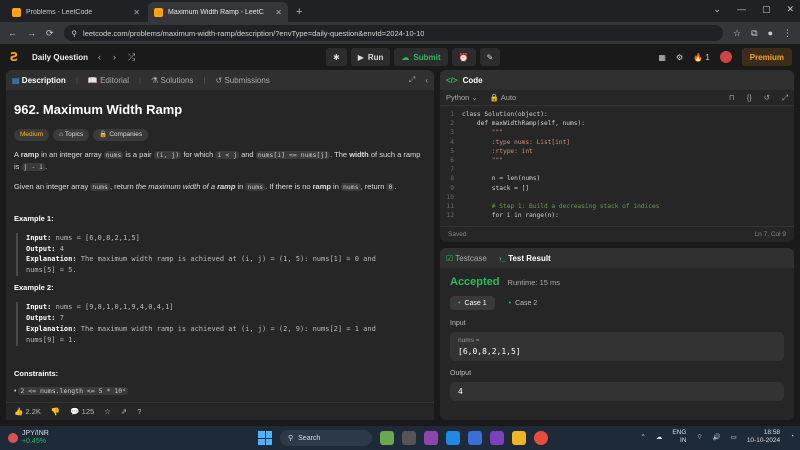  Describe the element at coordinates (499, 114) in the screenshot. I see `code-line: 1 class Solution(object):` at that location.